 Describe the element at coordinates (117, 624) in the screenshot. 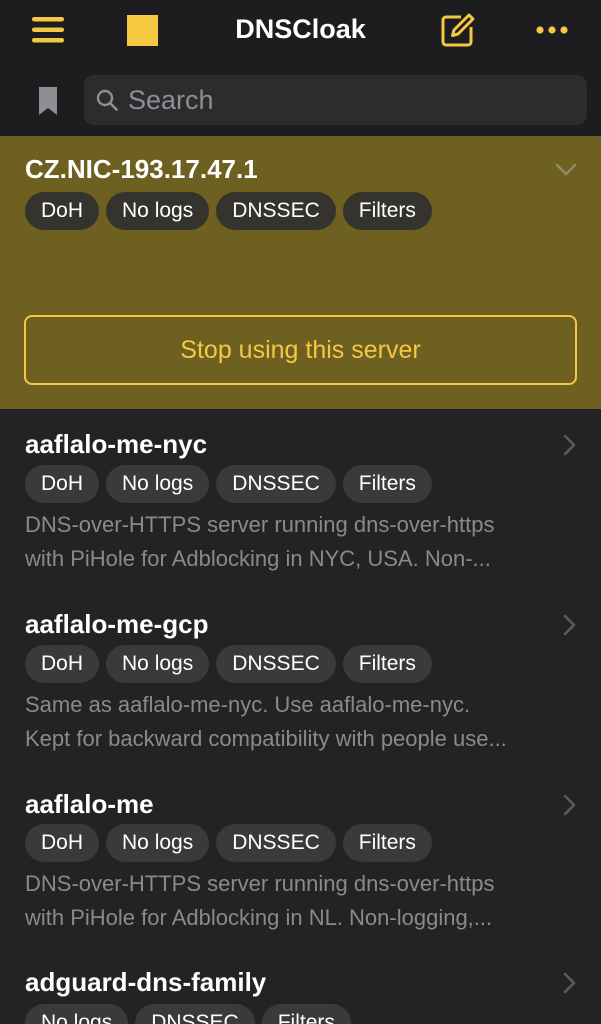

I see `server-name: aaflalo-me-gcp` at that location.